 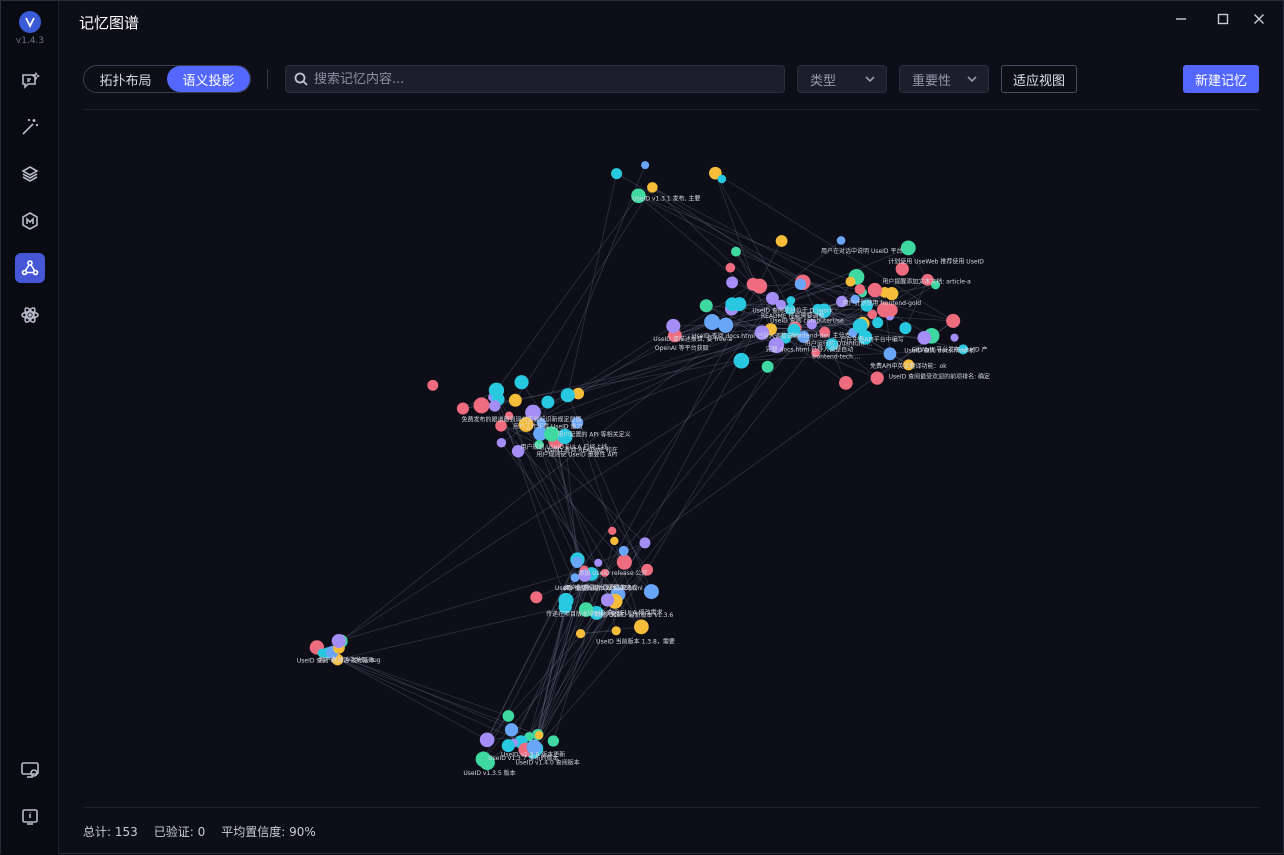 What do you see at coordinates (593, 435) in the screenshot?
I see `node-label: 用户配置的 API 等相关定义` at bounding box center [593, 435].